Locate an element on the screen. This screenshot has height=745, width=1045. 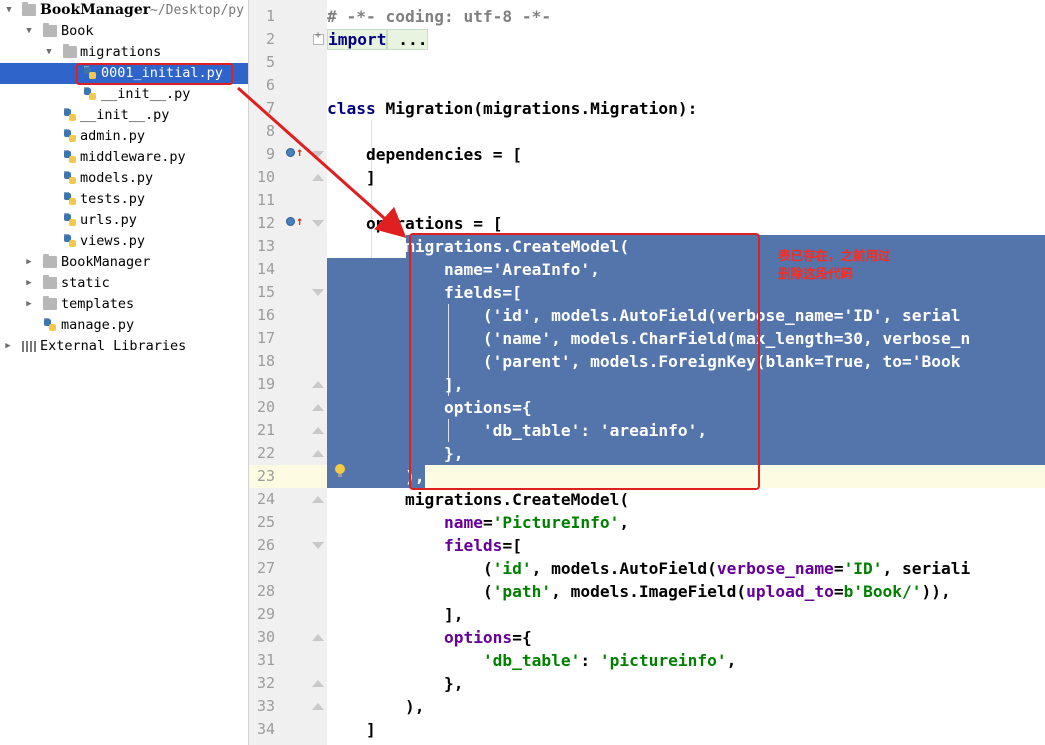
line-number: 22 is located at coordinates (265, 453).